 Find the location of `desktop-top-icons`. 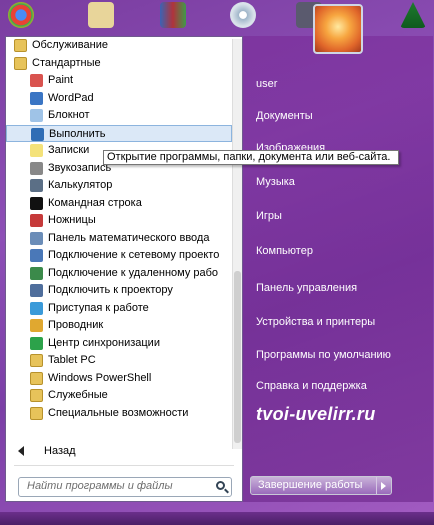

desktop-top-icons is located at coordinates (217, 17).